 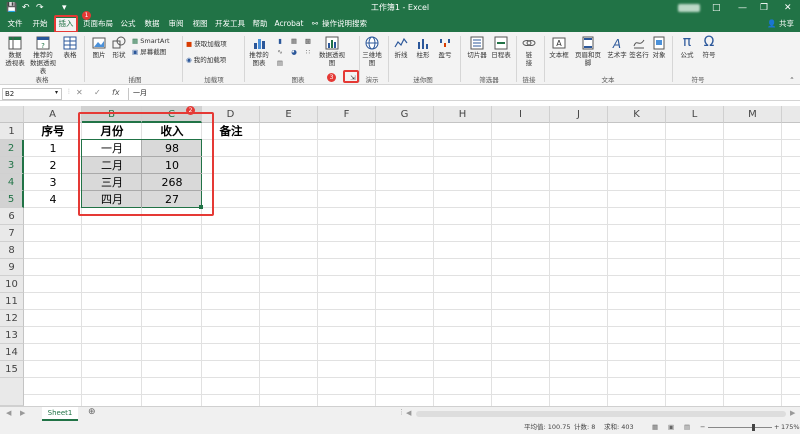 I want to click on screenshot-button: ▣ 屏幕截图, so click(x=156, y=52).